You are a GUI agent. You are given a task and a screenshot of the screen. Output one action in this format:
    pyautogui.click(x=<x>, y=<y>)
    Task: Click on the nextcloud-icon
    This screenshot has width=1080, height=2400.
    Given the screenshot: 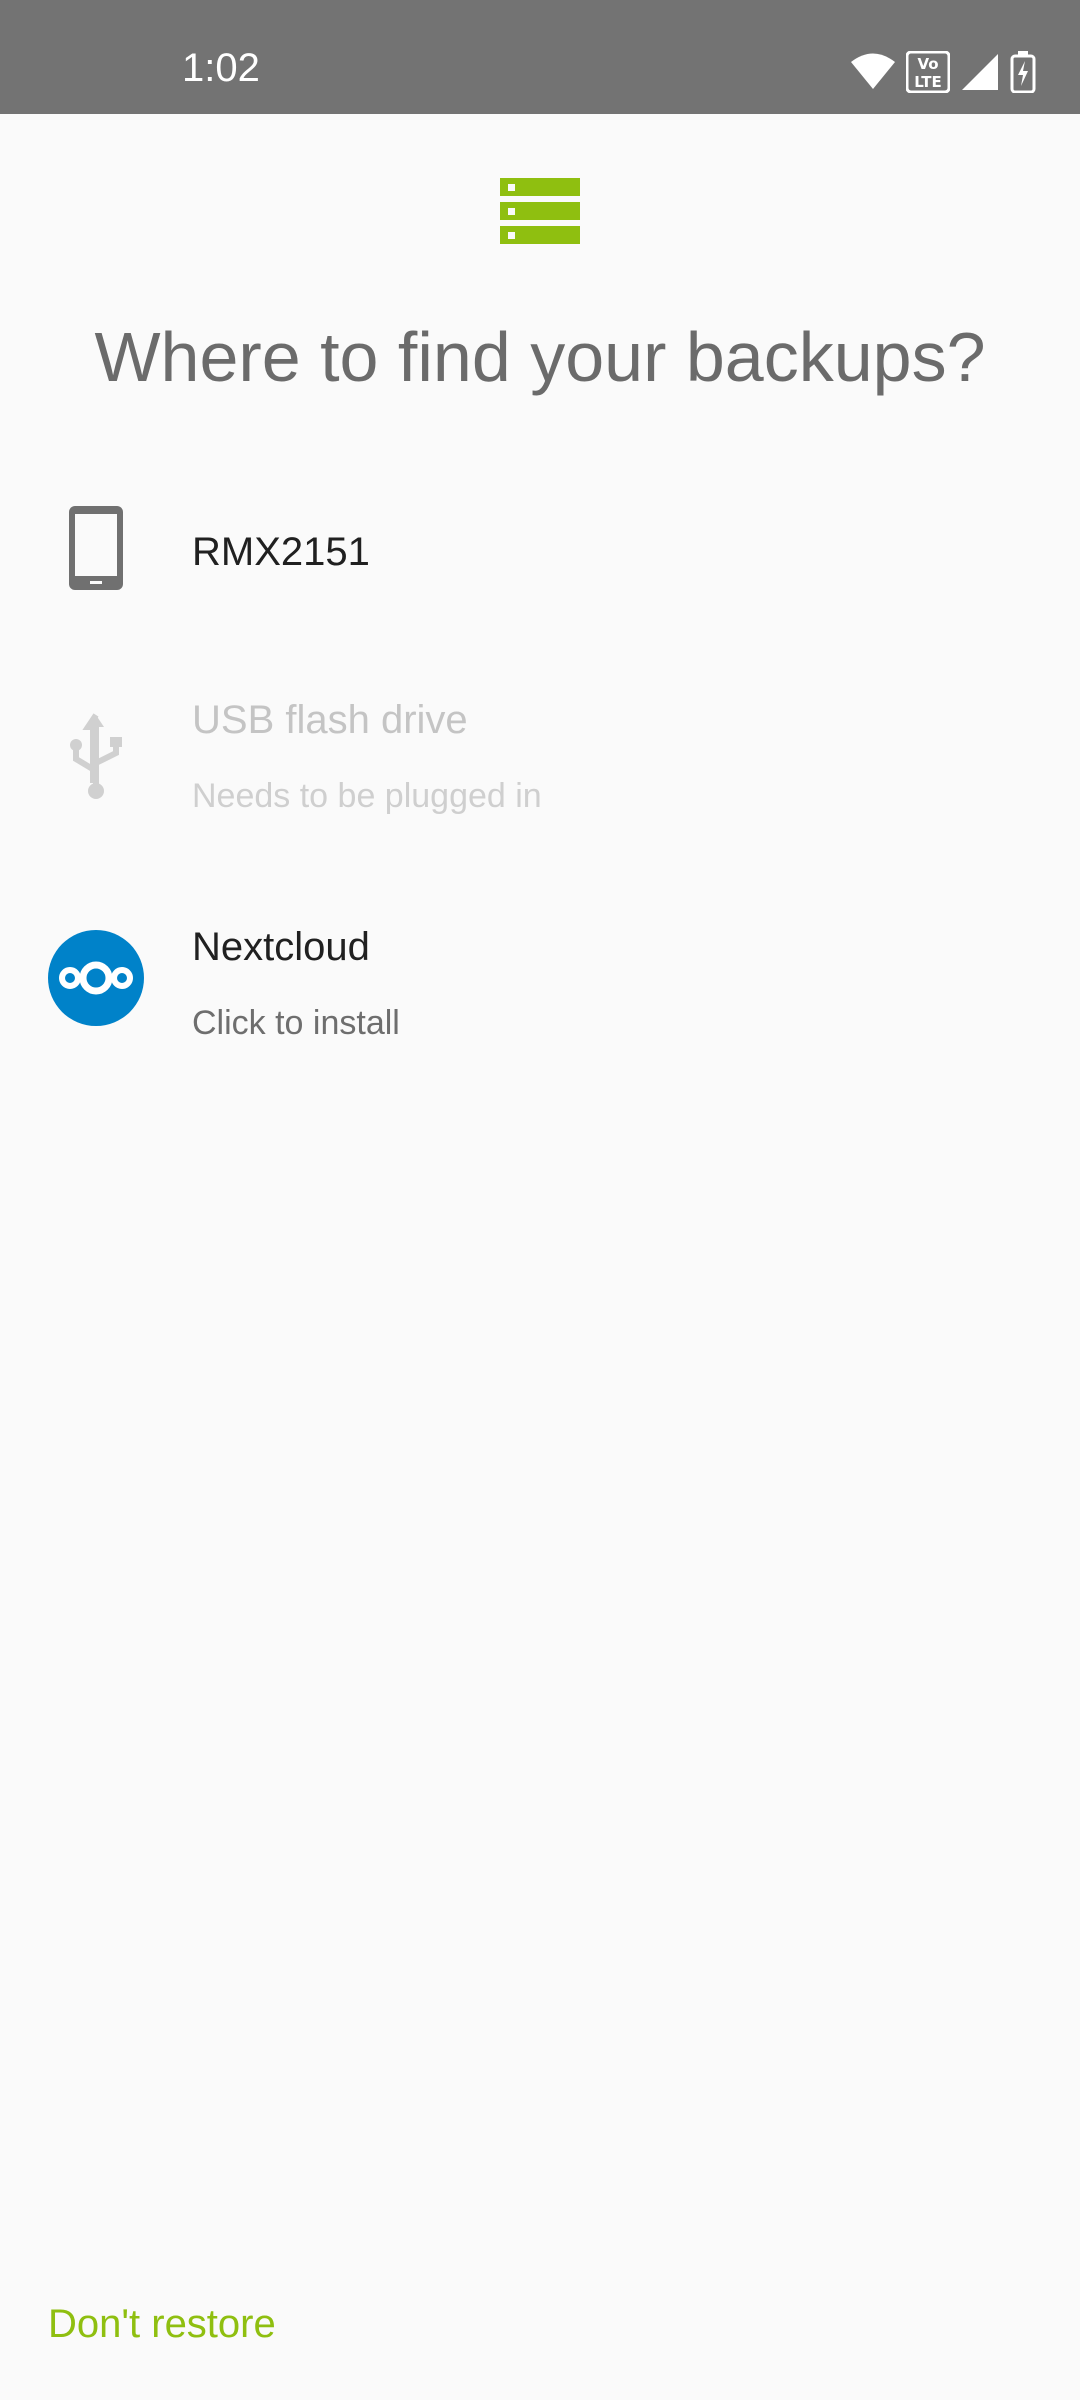 What is the action you would take?
    pyautogui.click(x=96, y=978)
    